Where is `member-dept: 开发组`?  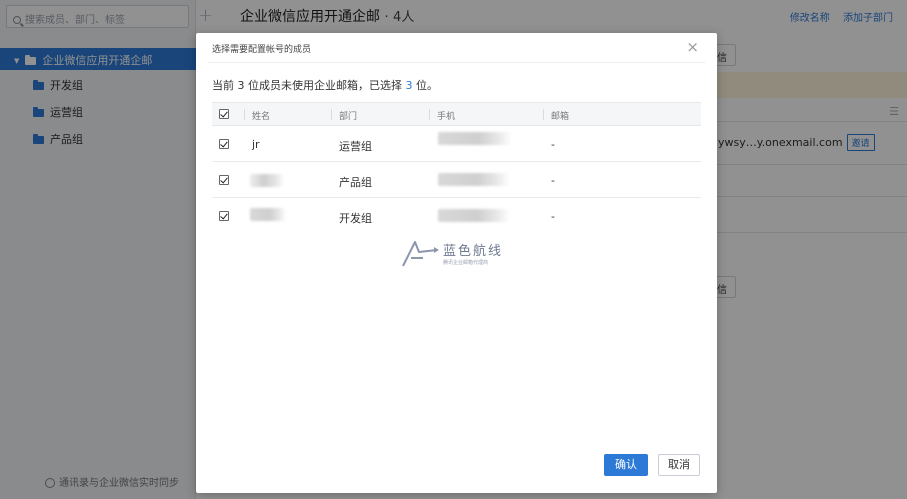 member-dept: 开发组 is located at coordinates (355, 218).